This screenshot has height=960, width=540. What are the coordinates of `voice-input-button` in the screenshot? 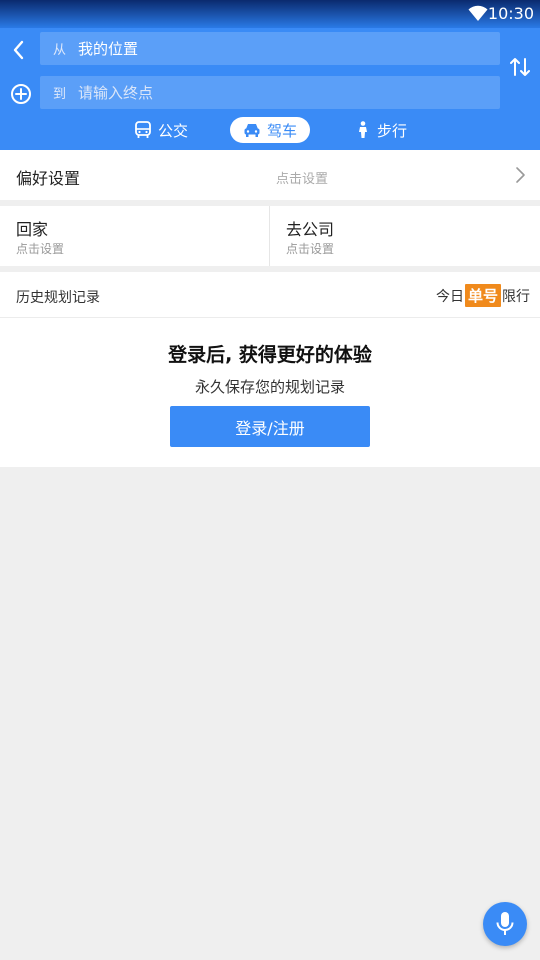 It's located at (505, 924).